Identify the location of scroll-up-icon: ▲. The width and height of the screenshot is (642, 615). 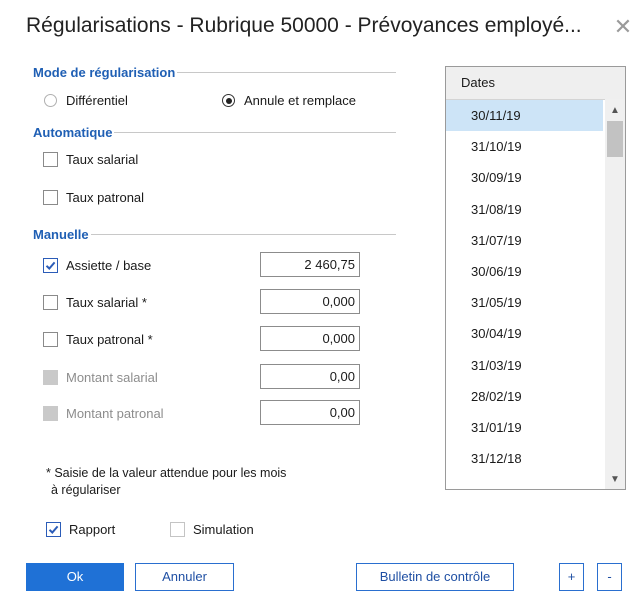
(615, 111).